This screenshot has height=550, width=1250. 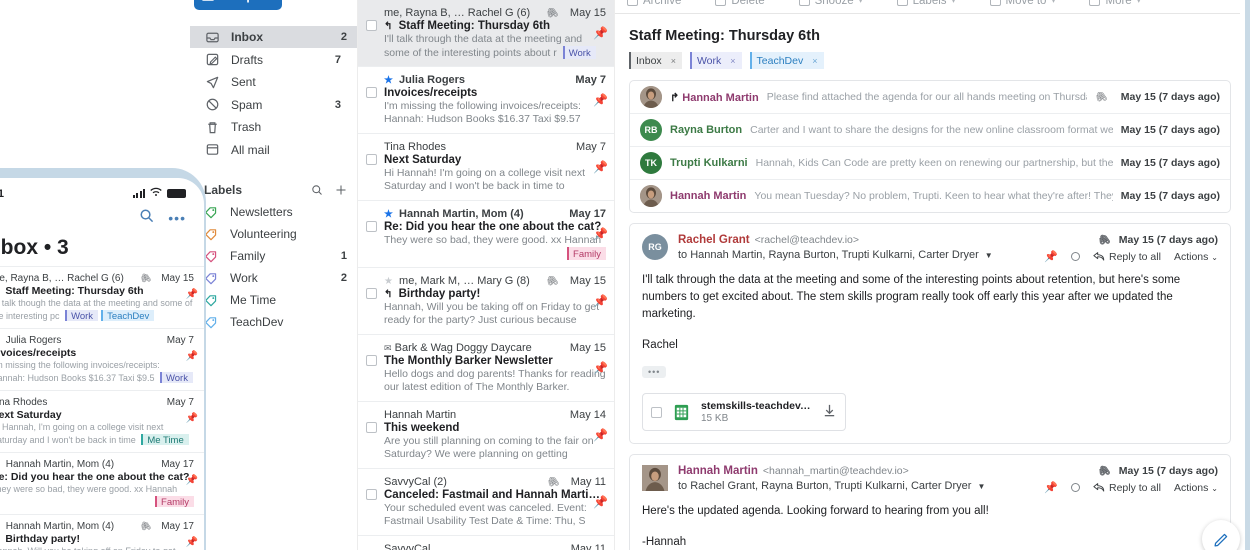 I want to click on download-icon, so click(x=829, y=412).